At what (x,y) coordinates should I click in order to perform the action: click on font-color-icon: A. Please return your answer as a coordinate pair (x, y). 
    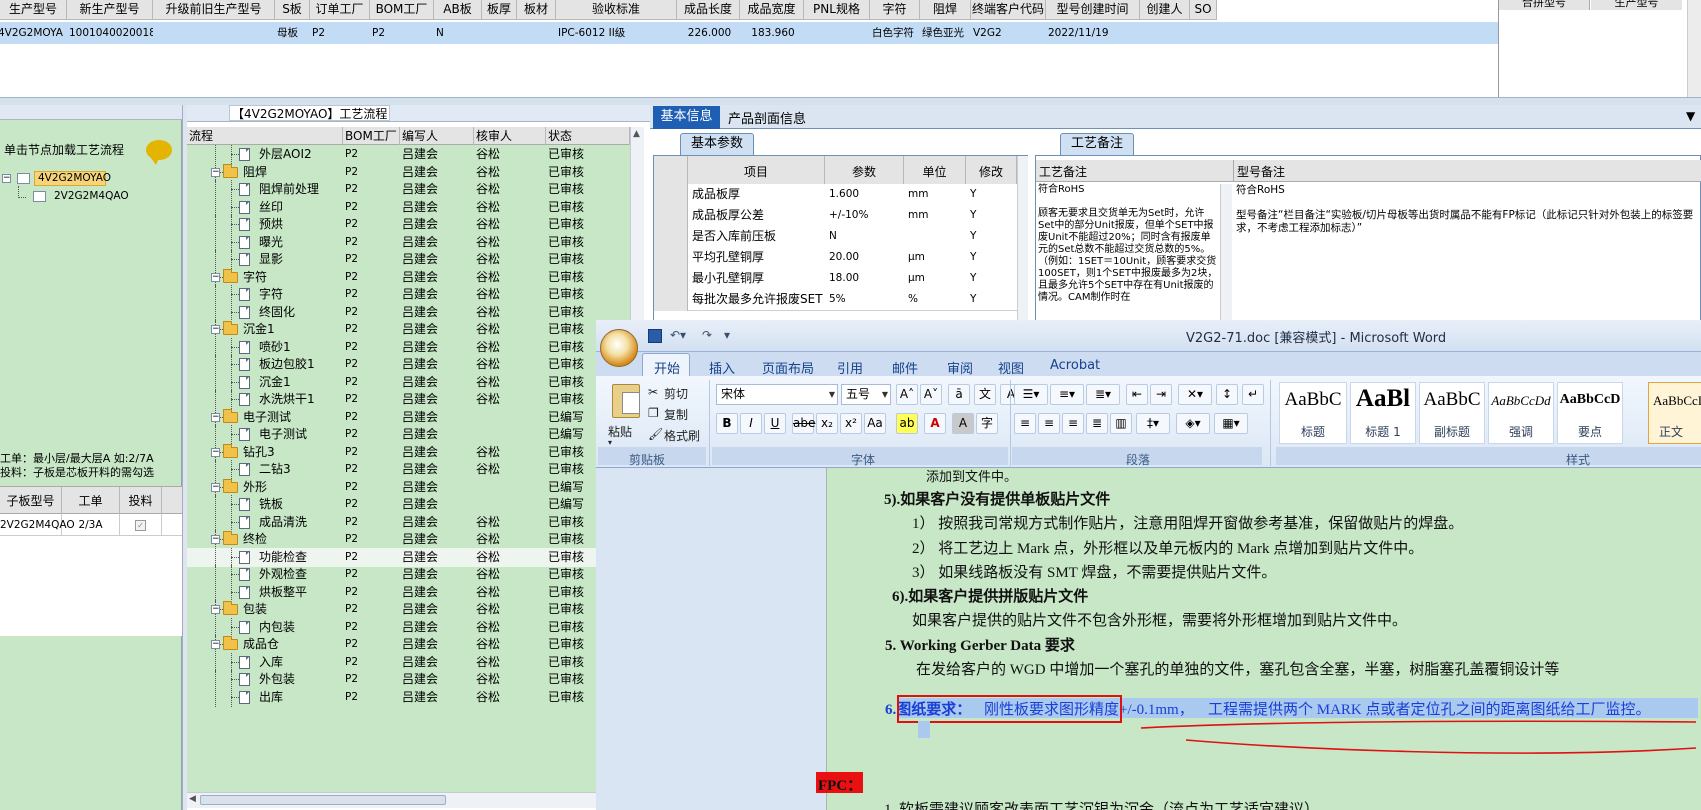
    Looking at the image, I should click on (935, 423).